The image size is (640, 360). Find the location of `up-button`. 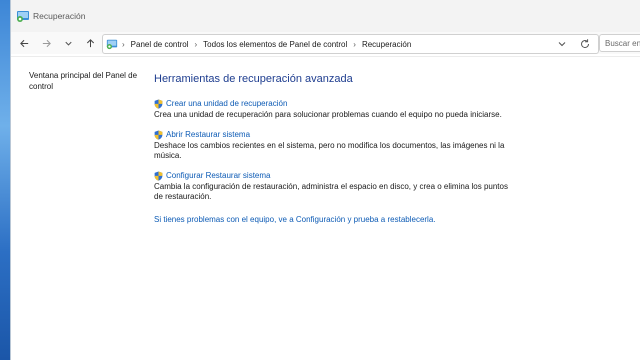

up-button is located at coordinates (90, 43).